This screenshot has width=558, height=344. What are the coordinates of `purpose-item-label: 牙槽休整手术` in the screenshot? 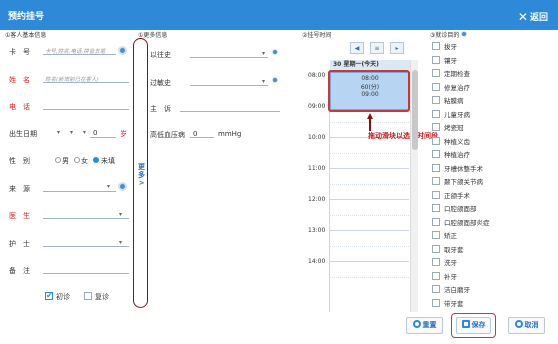 It's located at (463, 169).